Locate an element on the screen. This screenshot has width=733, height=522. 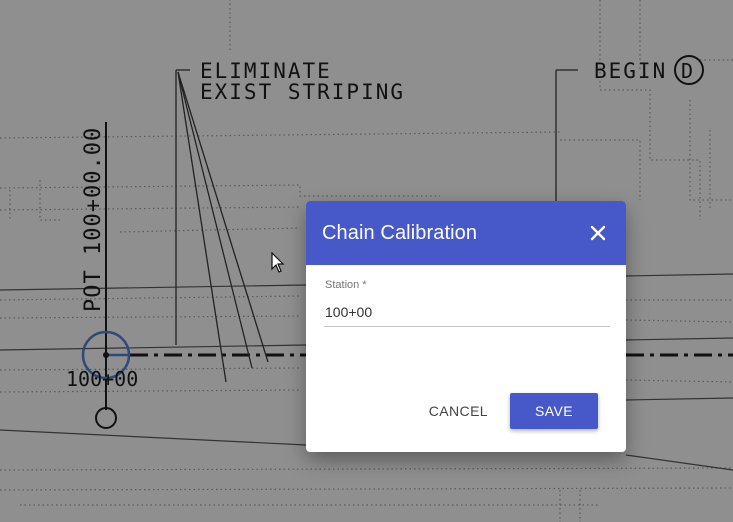
close-icon is located at coordinates (598, 233).